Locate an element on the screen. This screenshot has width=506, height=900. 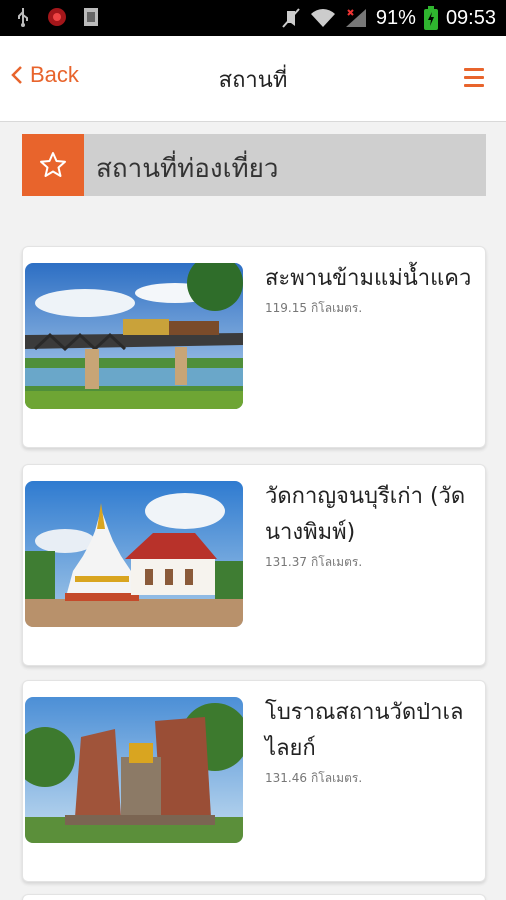
menu-icon is located at coordinates (474, 77).